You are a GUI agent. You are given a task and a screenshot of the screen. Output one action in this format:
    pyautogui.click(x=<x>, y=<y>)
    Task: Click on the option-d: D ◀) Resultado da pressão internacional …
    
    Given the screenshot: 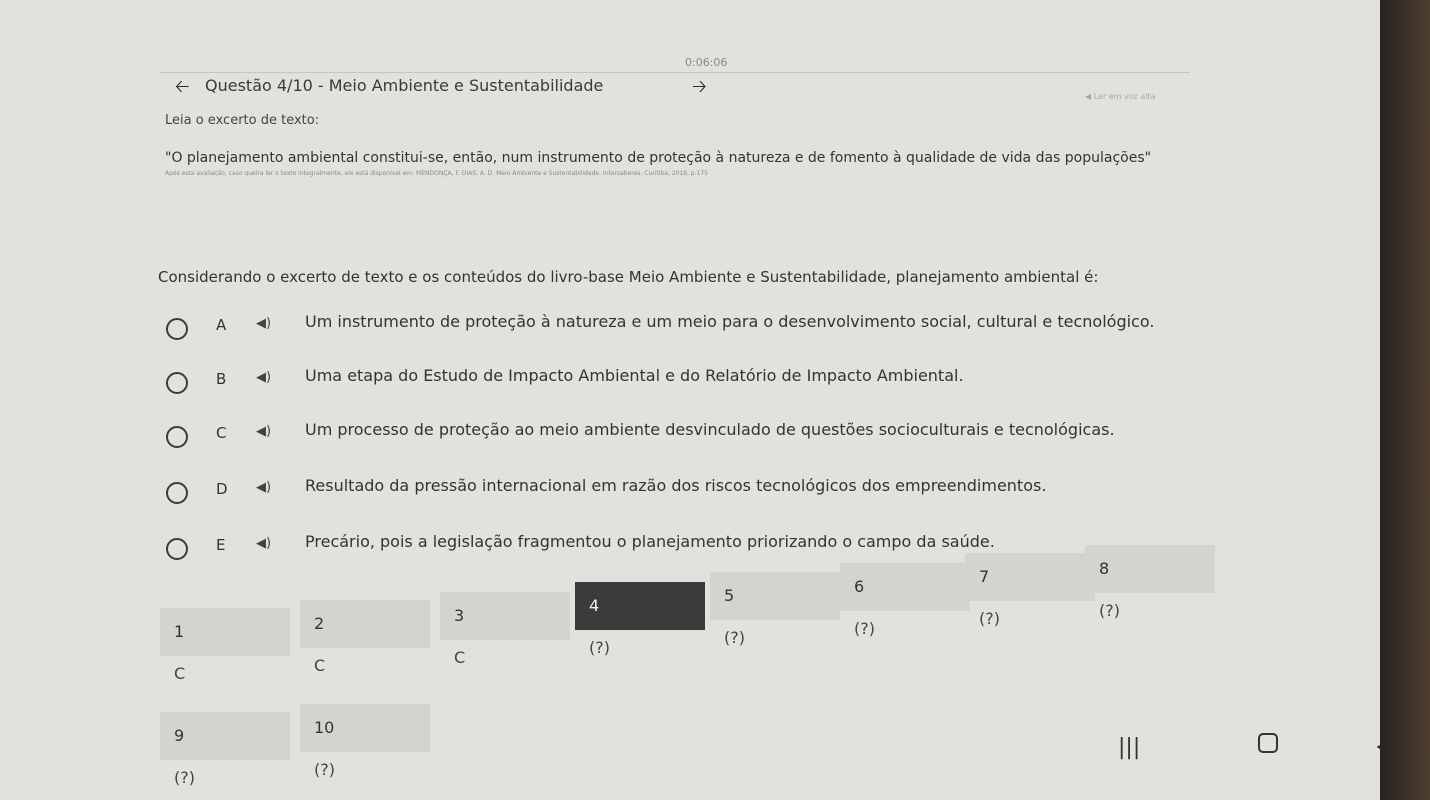 What is the action you would take?
    pyautogui.click(x=690, y=489)
    